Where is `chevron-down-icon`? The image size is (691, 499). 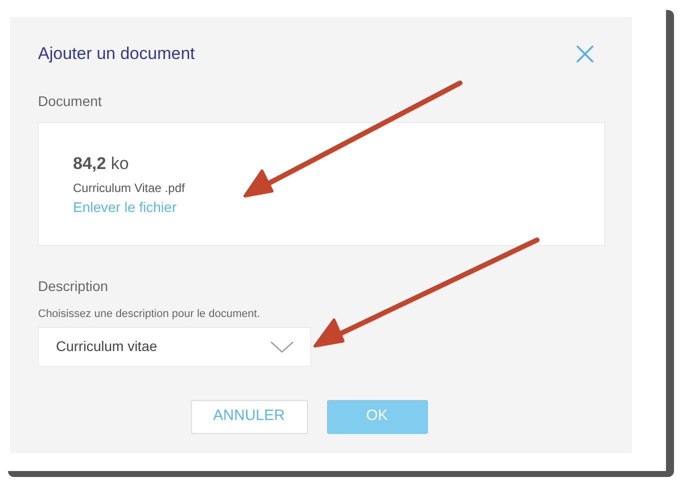
chevron-down-icon is located at coordinates (282, 346).